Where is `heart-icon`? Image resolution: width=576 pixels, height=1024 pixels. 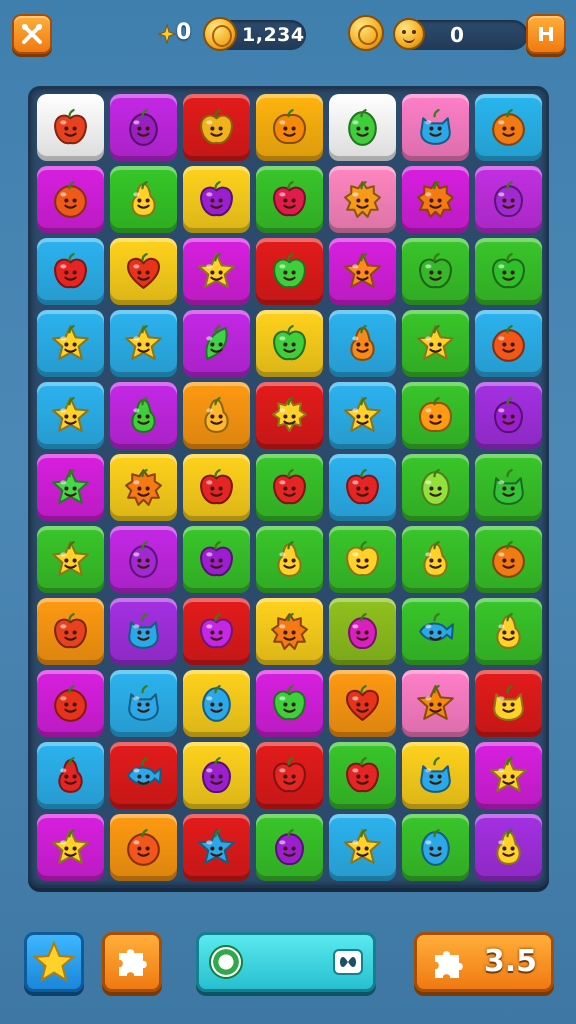
heart-icon is located at coordinates (362, 702).